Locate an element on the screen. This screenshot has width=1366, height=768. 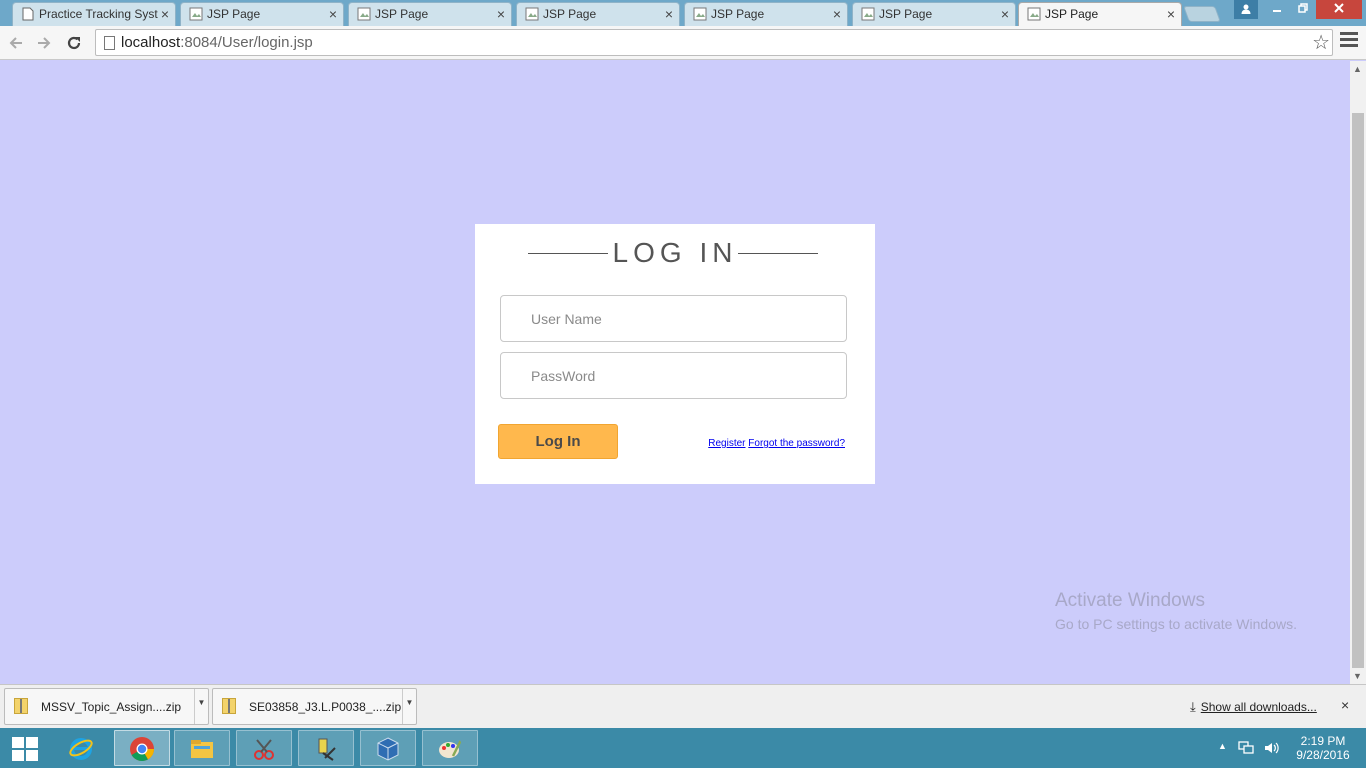
download-filename: MSSV_Topic_Assign....zip is located at coordinates (111, 707).